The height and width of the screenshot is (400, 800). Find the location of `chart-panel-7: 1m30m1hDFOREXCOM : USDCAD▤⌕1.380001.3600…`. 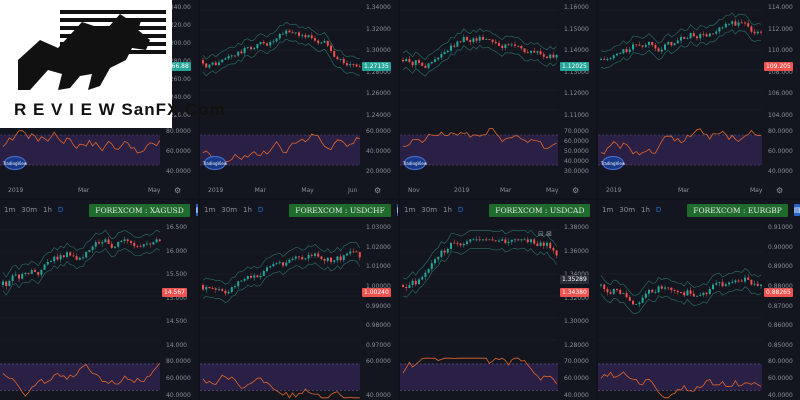

chart-panel-7: 1m30m1hDFOREXCOM : USDCAD▤⌕1.380001.3600… is located at coordinates (498, 300).